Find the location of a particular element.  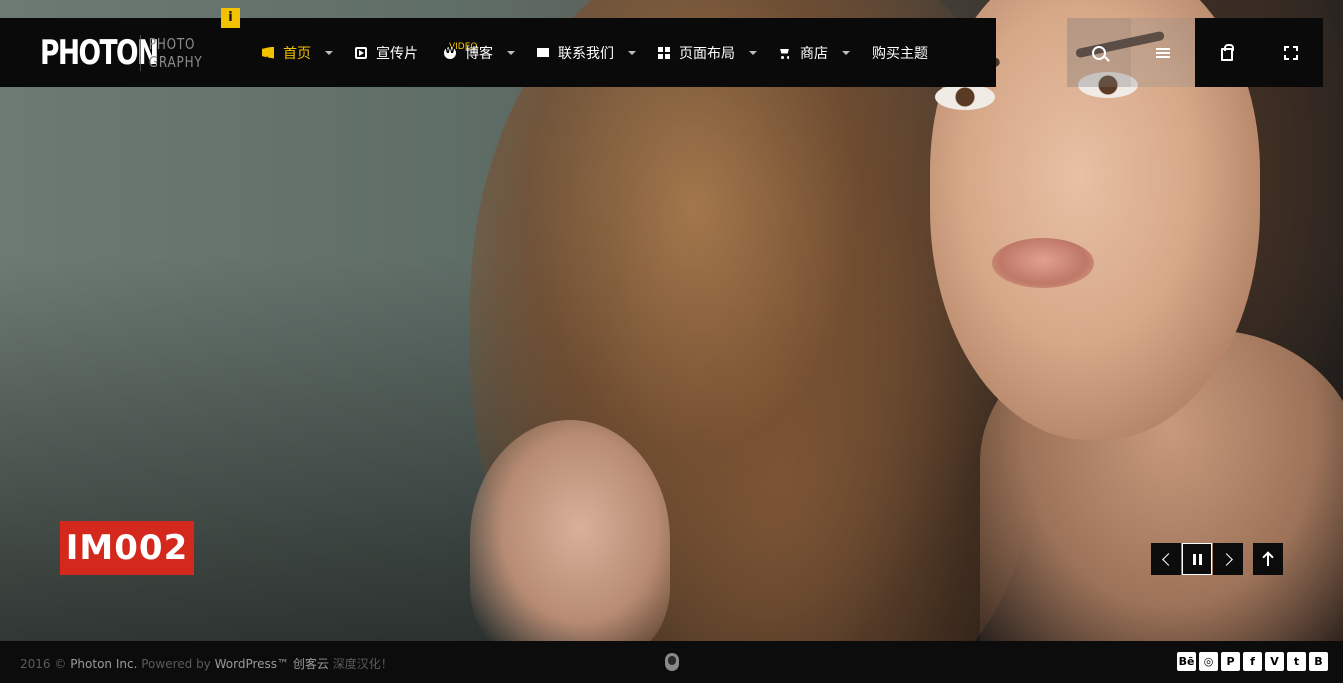

menu-button is located at coordinates (1163, 52).